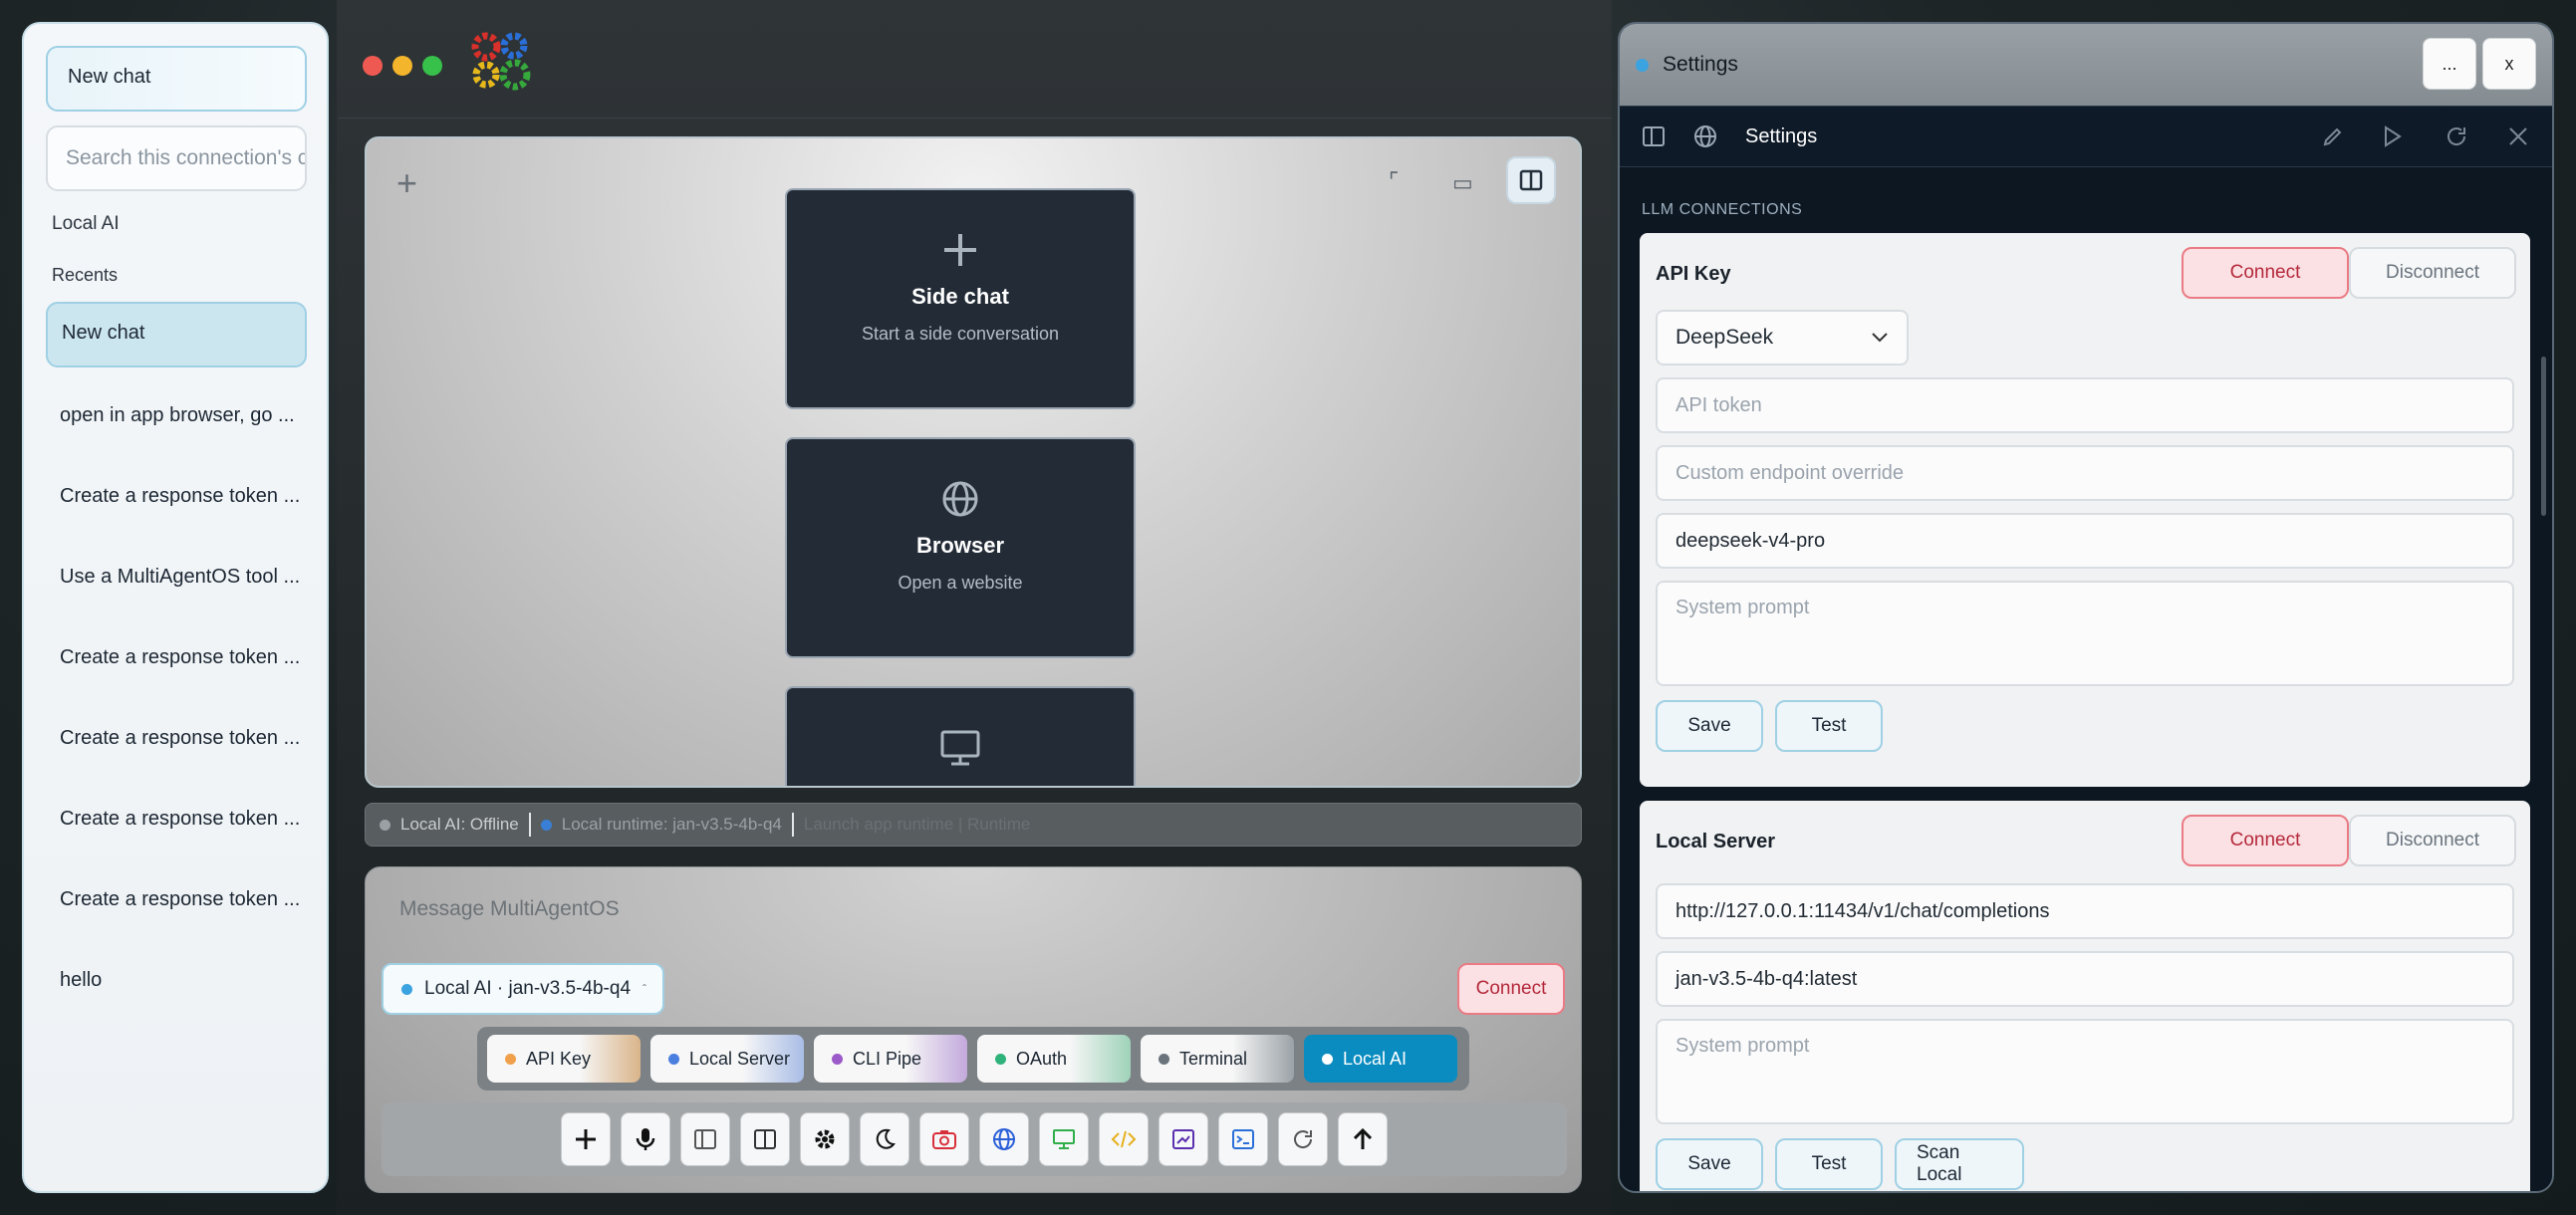  What do you see at coordinates (2392, 136) in the screenshot?
I see `play-icon` at bounding box center [2392, 136].